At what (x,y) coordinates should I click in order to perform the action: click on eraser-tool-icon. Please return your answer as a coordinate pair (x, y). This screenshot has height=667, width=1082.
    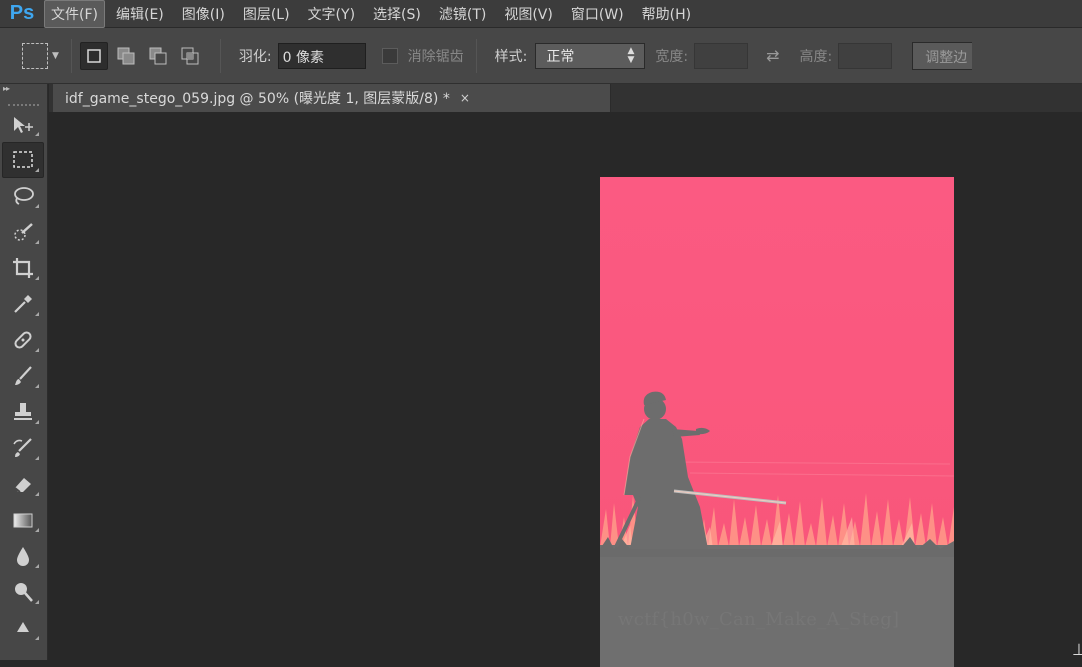
    Looking at the image, I should click on (23, 484).